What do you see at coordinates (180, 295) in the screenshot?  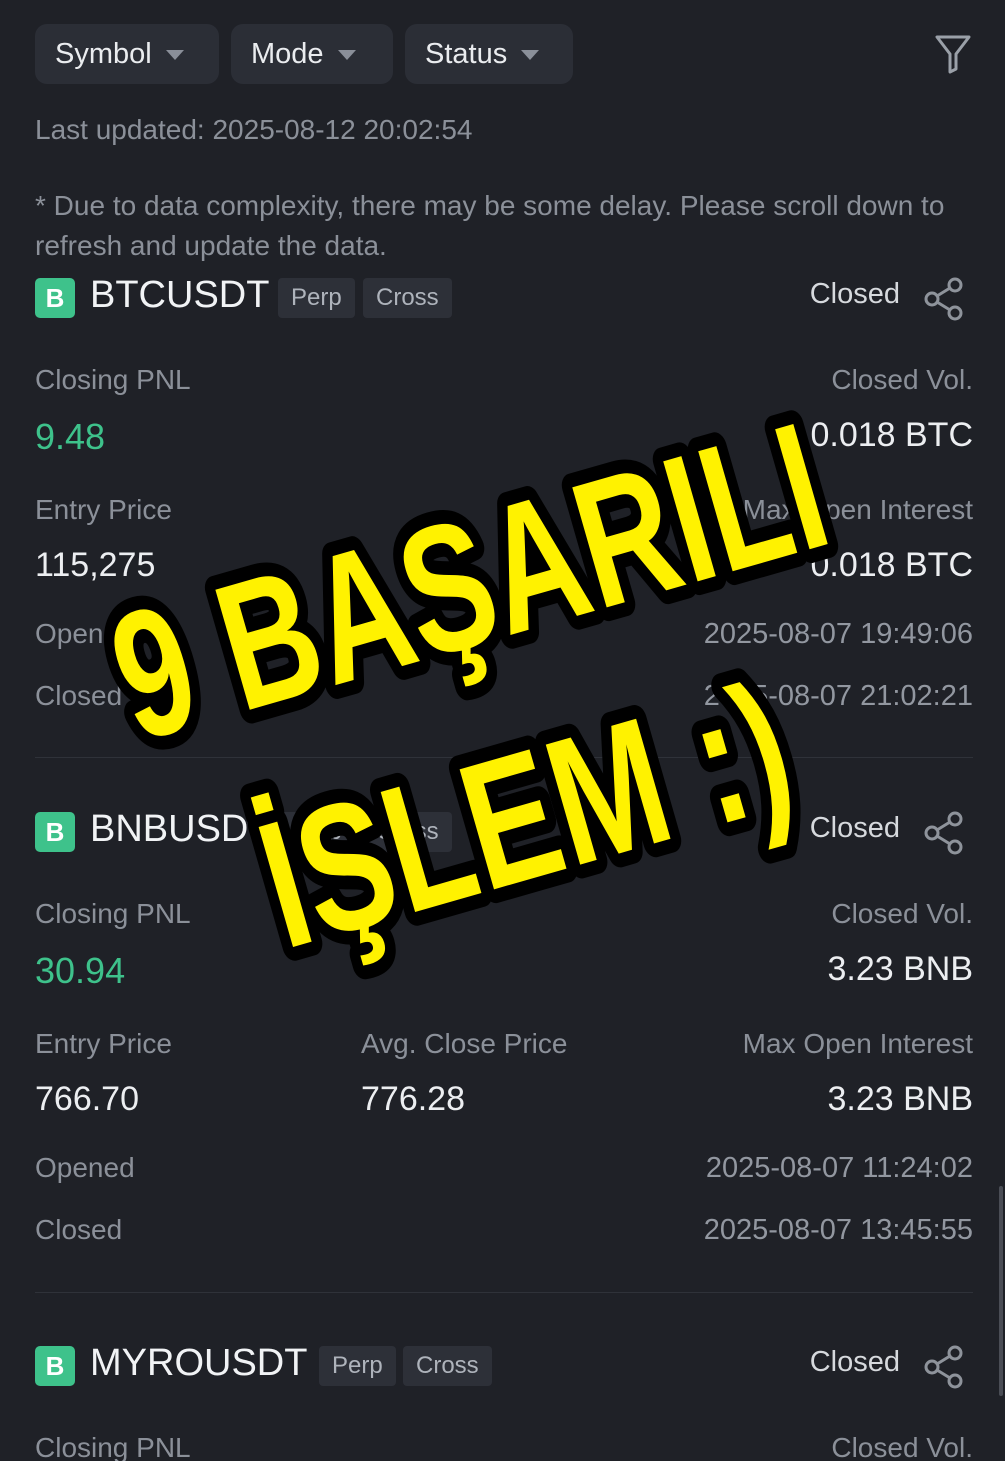 I see `position-symbol: BTCUSDT` at bounding box center [180, 295].